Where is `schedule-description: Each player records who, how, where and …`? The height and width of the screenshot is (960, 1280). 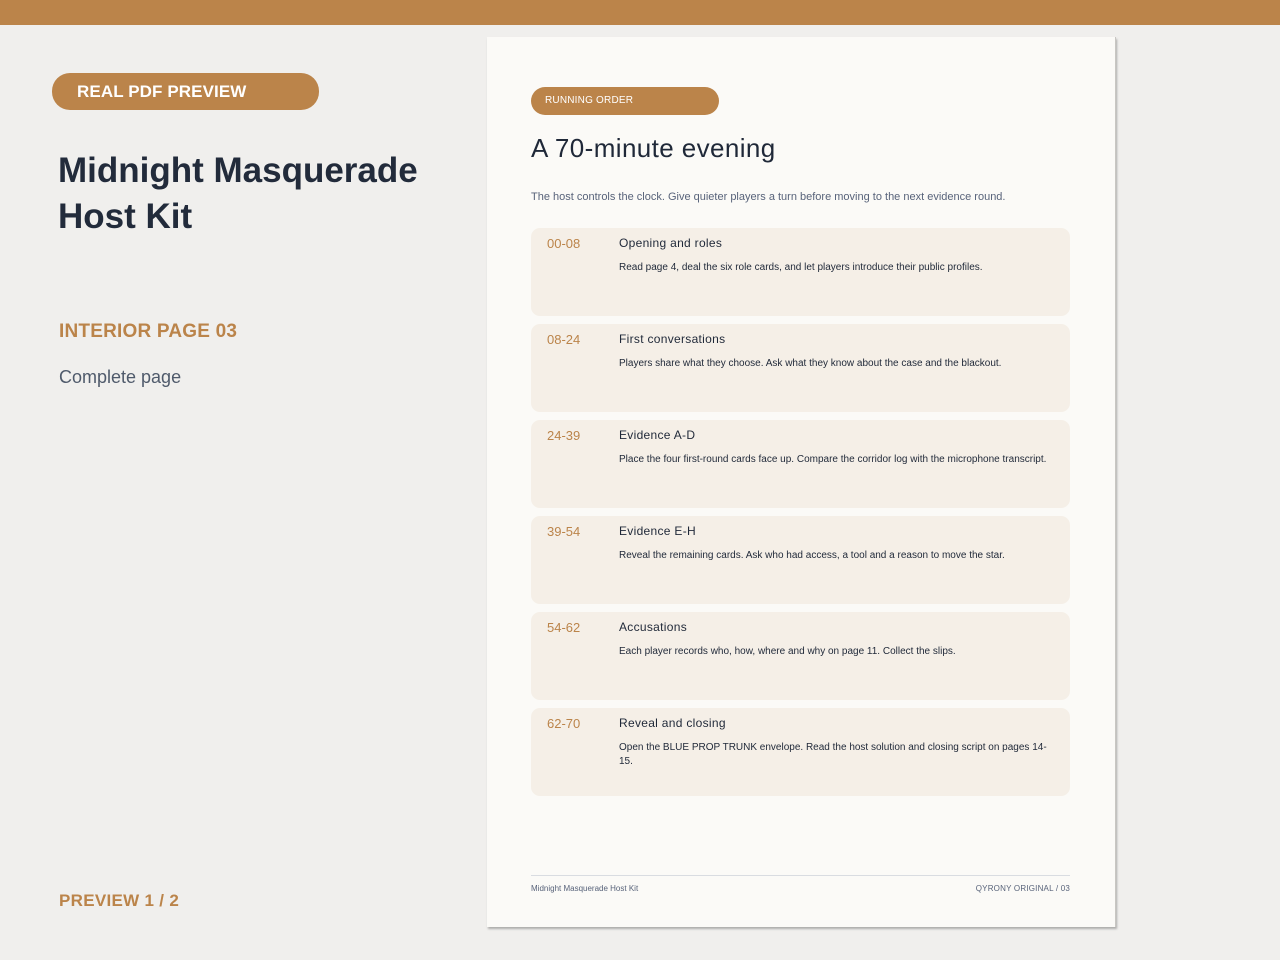
schedule-description: Each player records who, how, where and … is located at coordinates (787, 651).